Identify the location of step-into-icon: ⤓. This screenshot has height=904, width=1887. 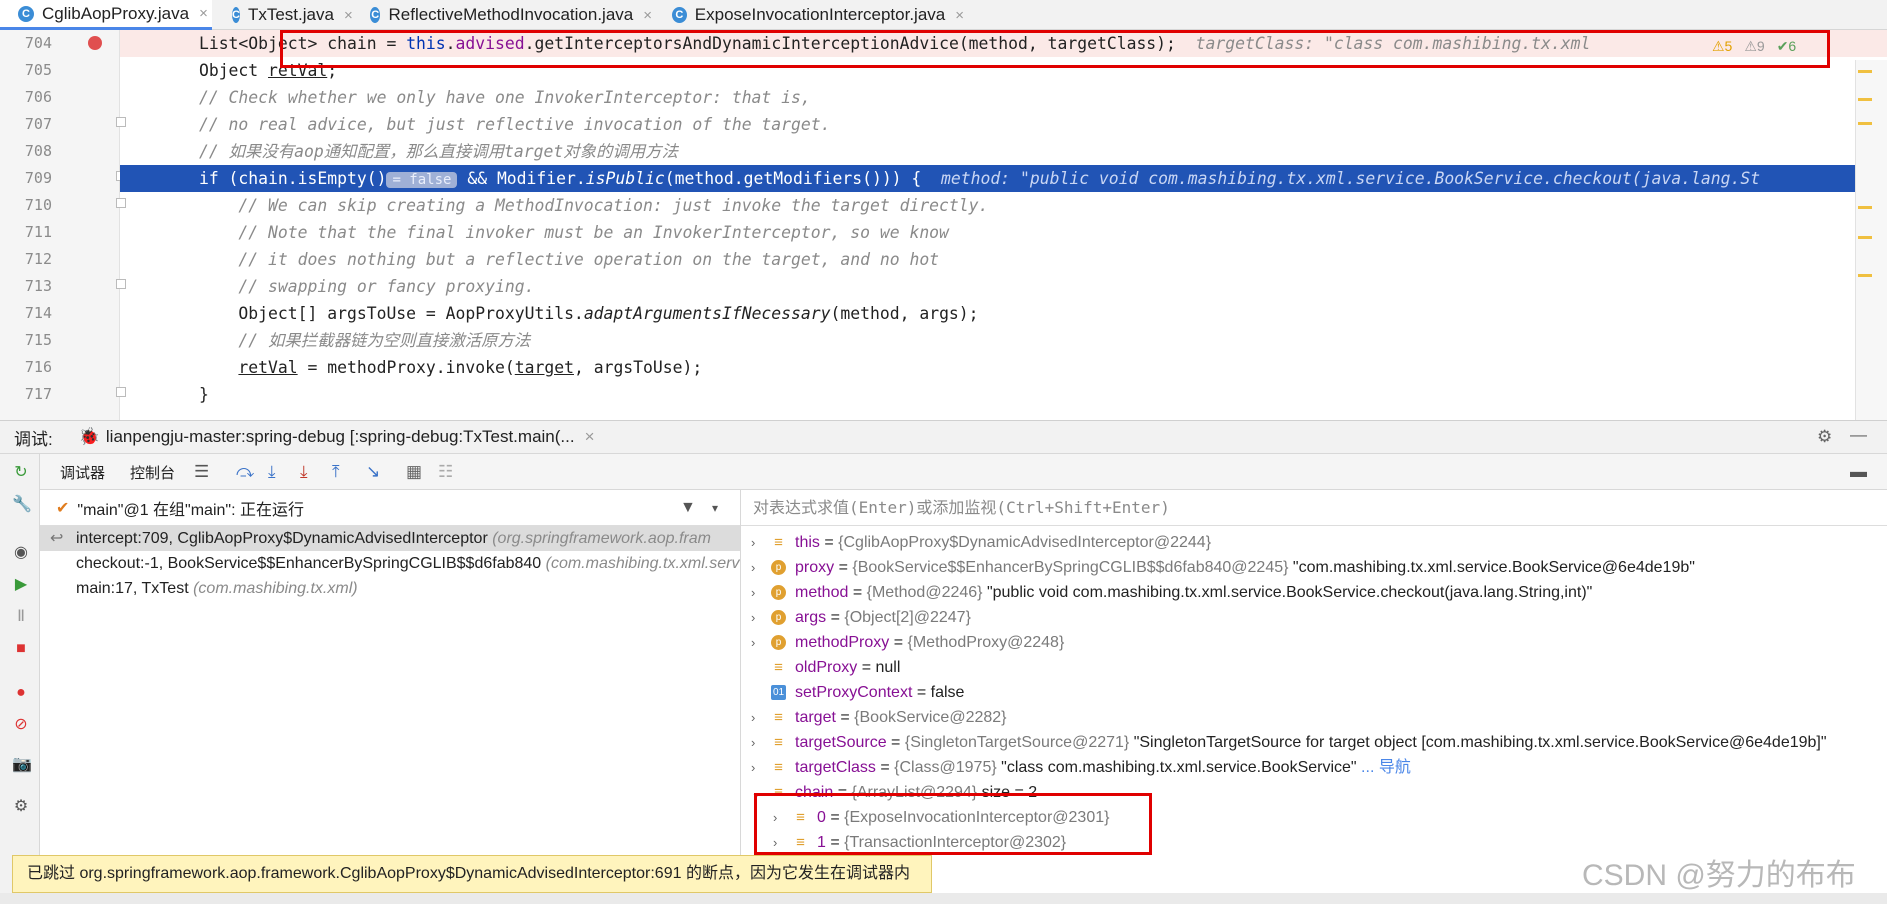
(272, 472).